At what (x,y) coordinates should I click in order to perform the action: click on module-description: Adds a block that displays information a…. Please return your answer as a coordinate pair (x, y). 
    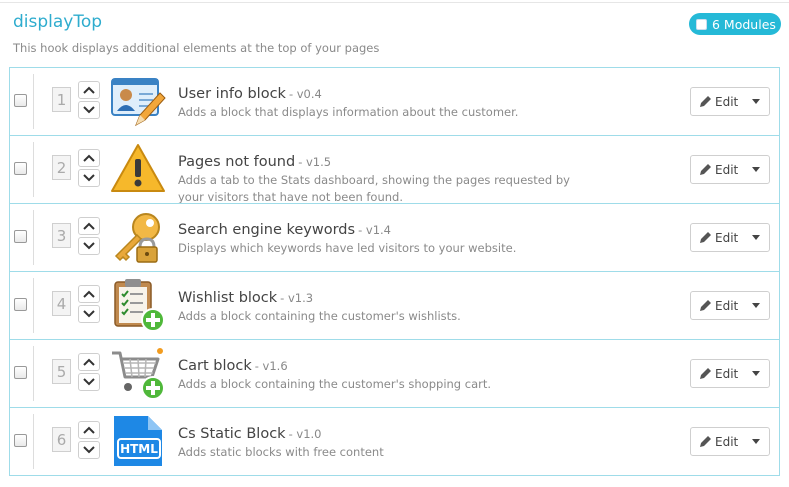
    Looking at the image, I should click on (348, 112).